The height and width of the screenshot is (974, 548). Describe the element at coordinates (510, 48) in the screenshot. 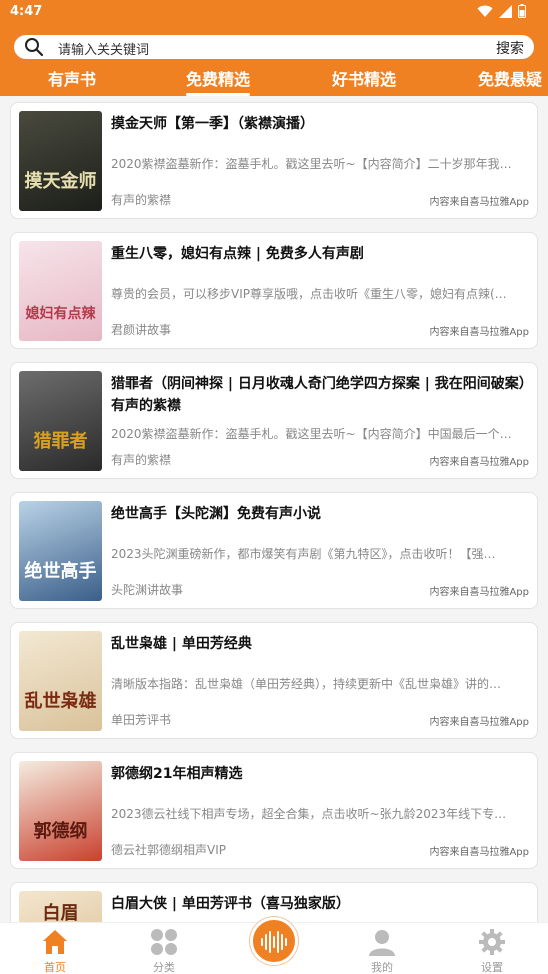

I see `search-button: 搜索` at that location.